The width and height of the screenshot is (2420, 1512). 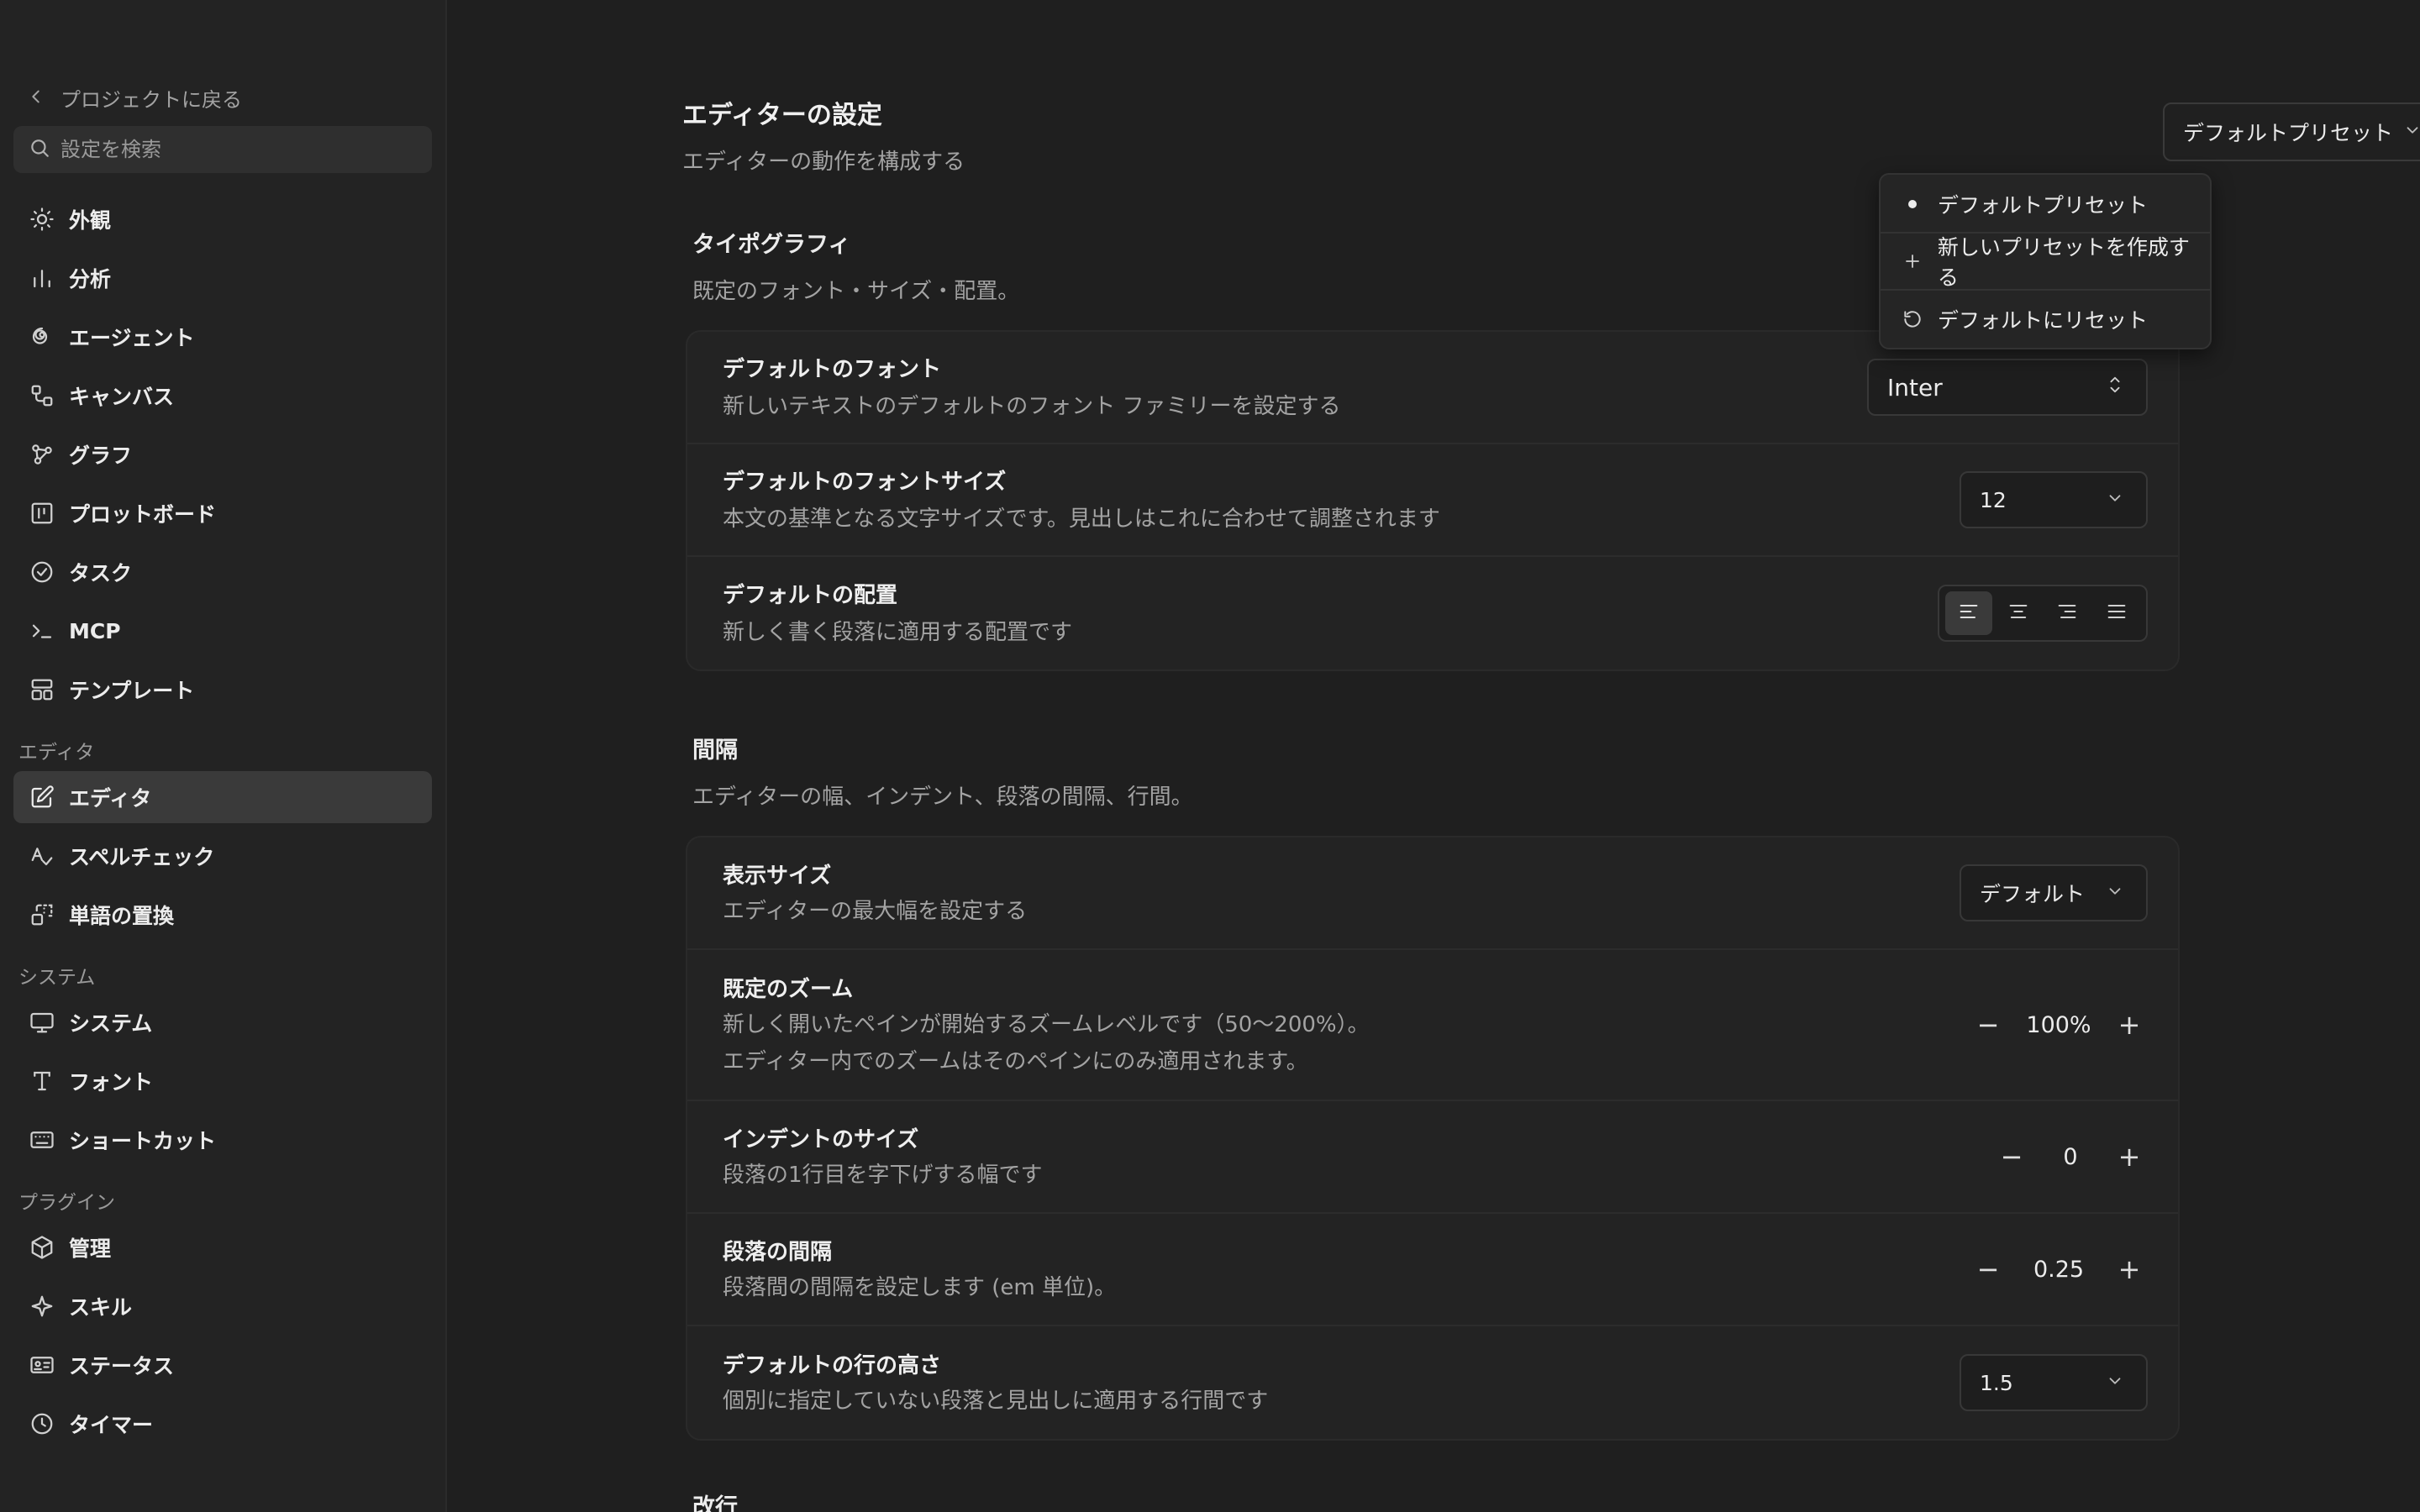 I want to click on paragraph-spacing-stepper: − 0.25 +, so click(x=2059, y=1269).